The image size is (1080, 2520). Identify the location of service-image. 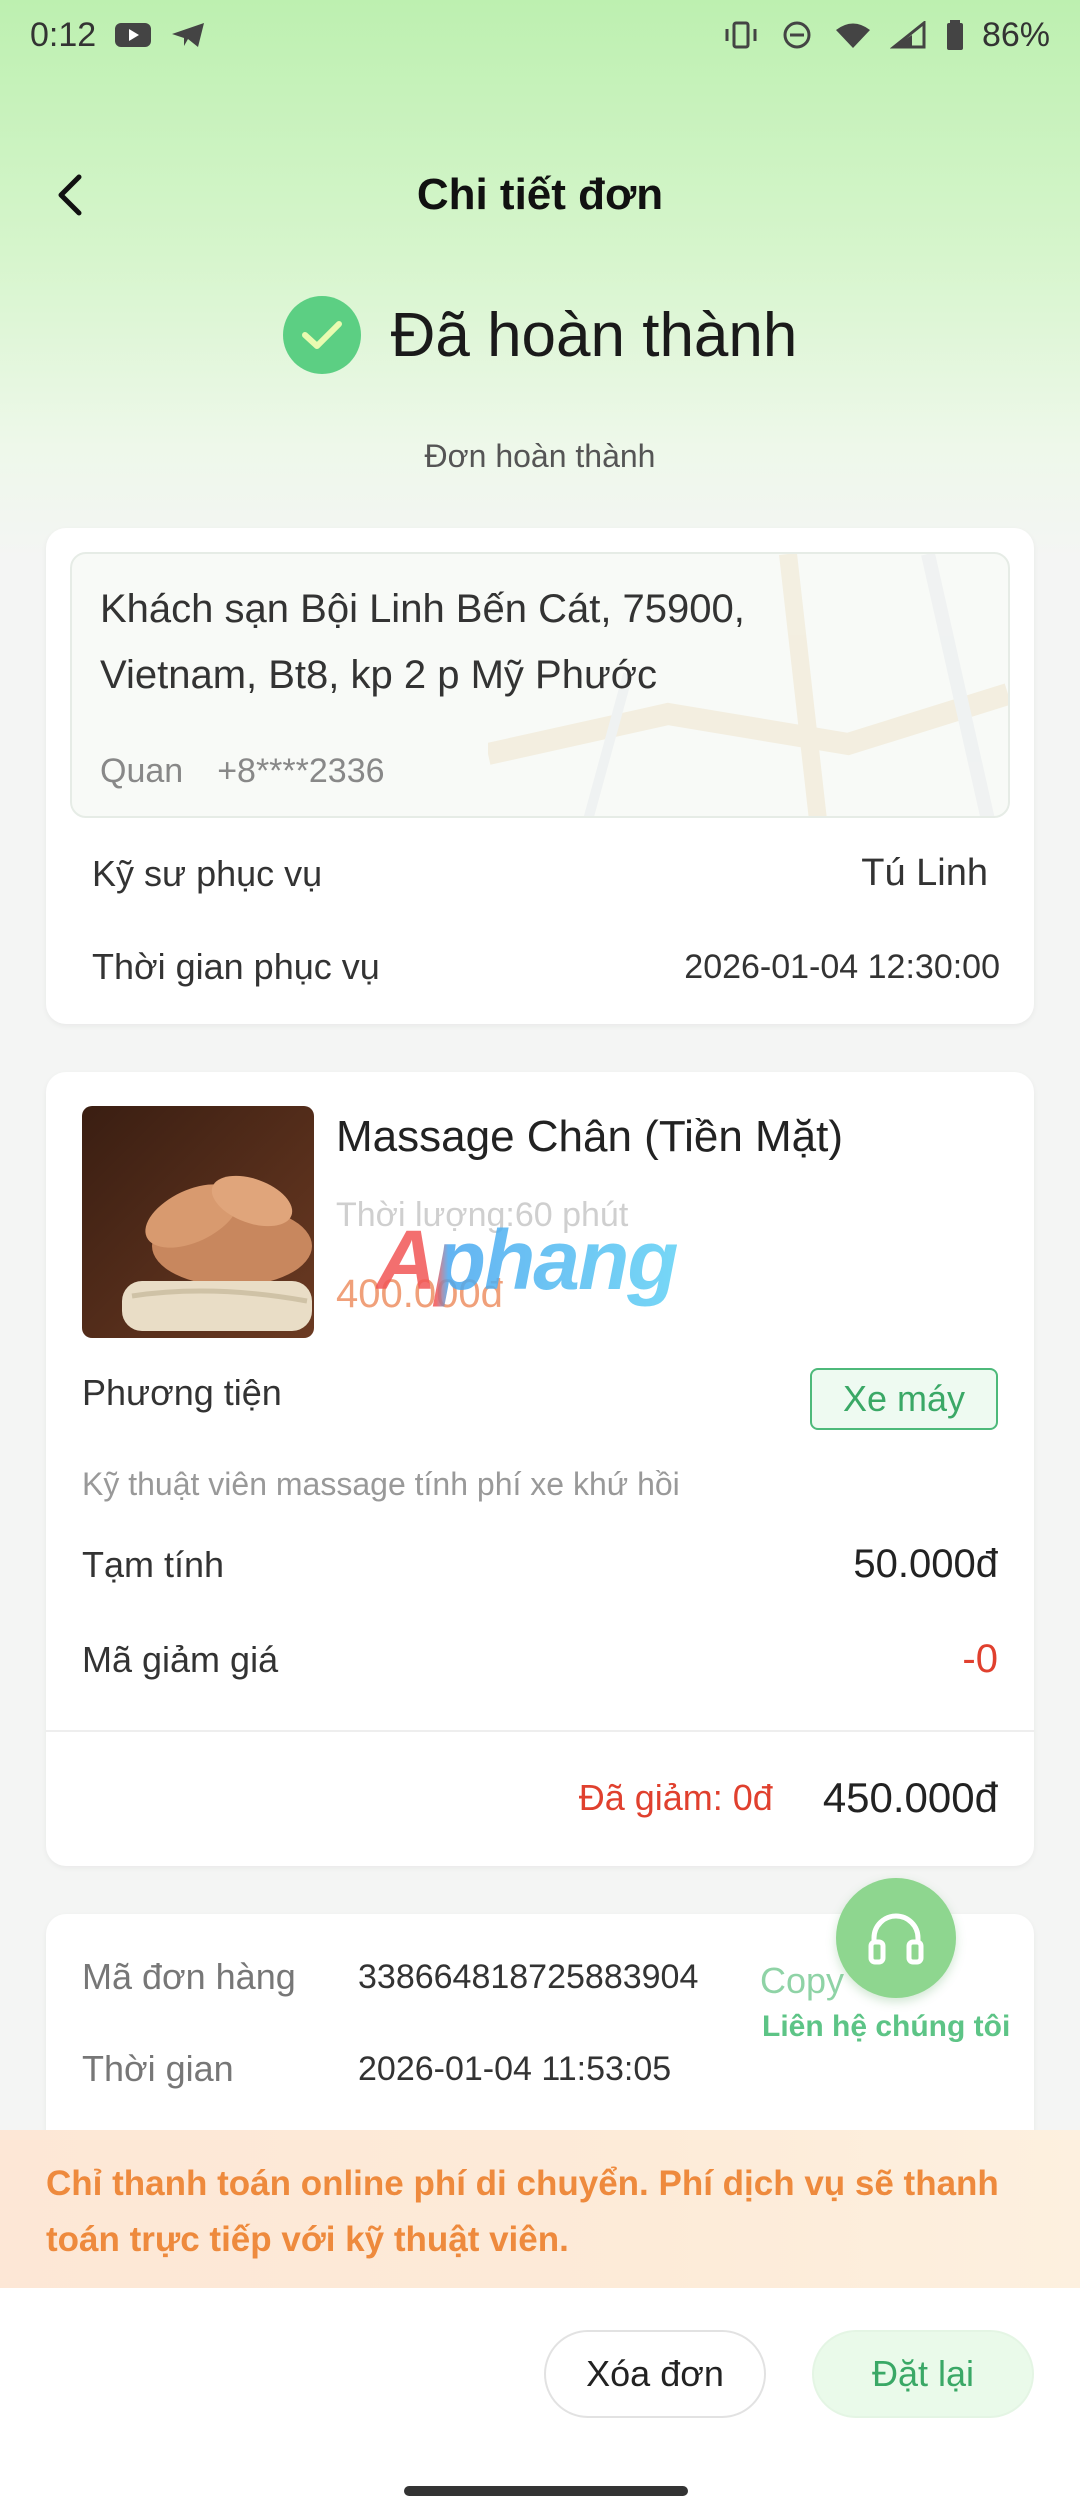
(198, 1222).